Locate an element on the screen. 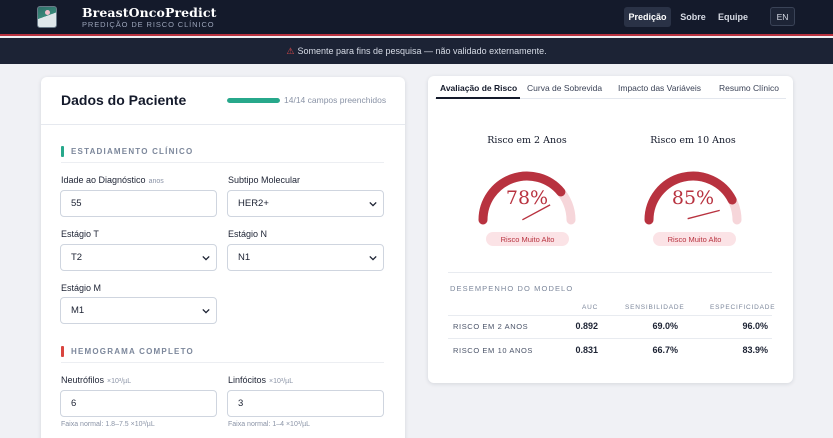 Image resolution: width=833 pixels, height=438 pixels. section-staging-title: ESTADIAMENTO CLÍNICO is located at coordinates (132, 151).